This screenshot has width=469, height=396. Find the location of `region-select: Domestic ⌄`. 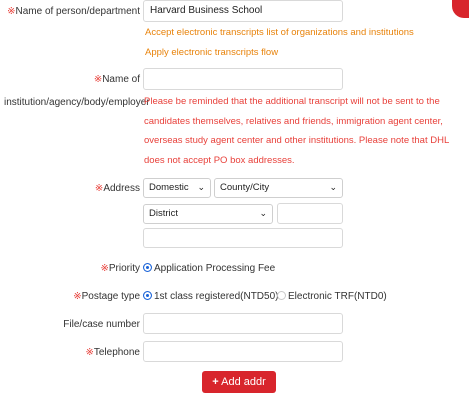

region-select: Domestic ⌄ is located at coordinates (177, 188).